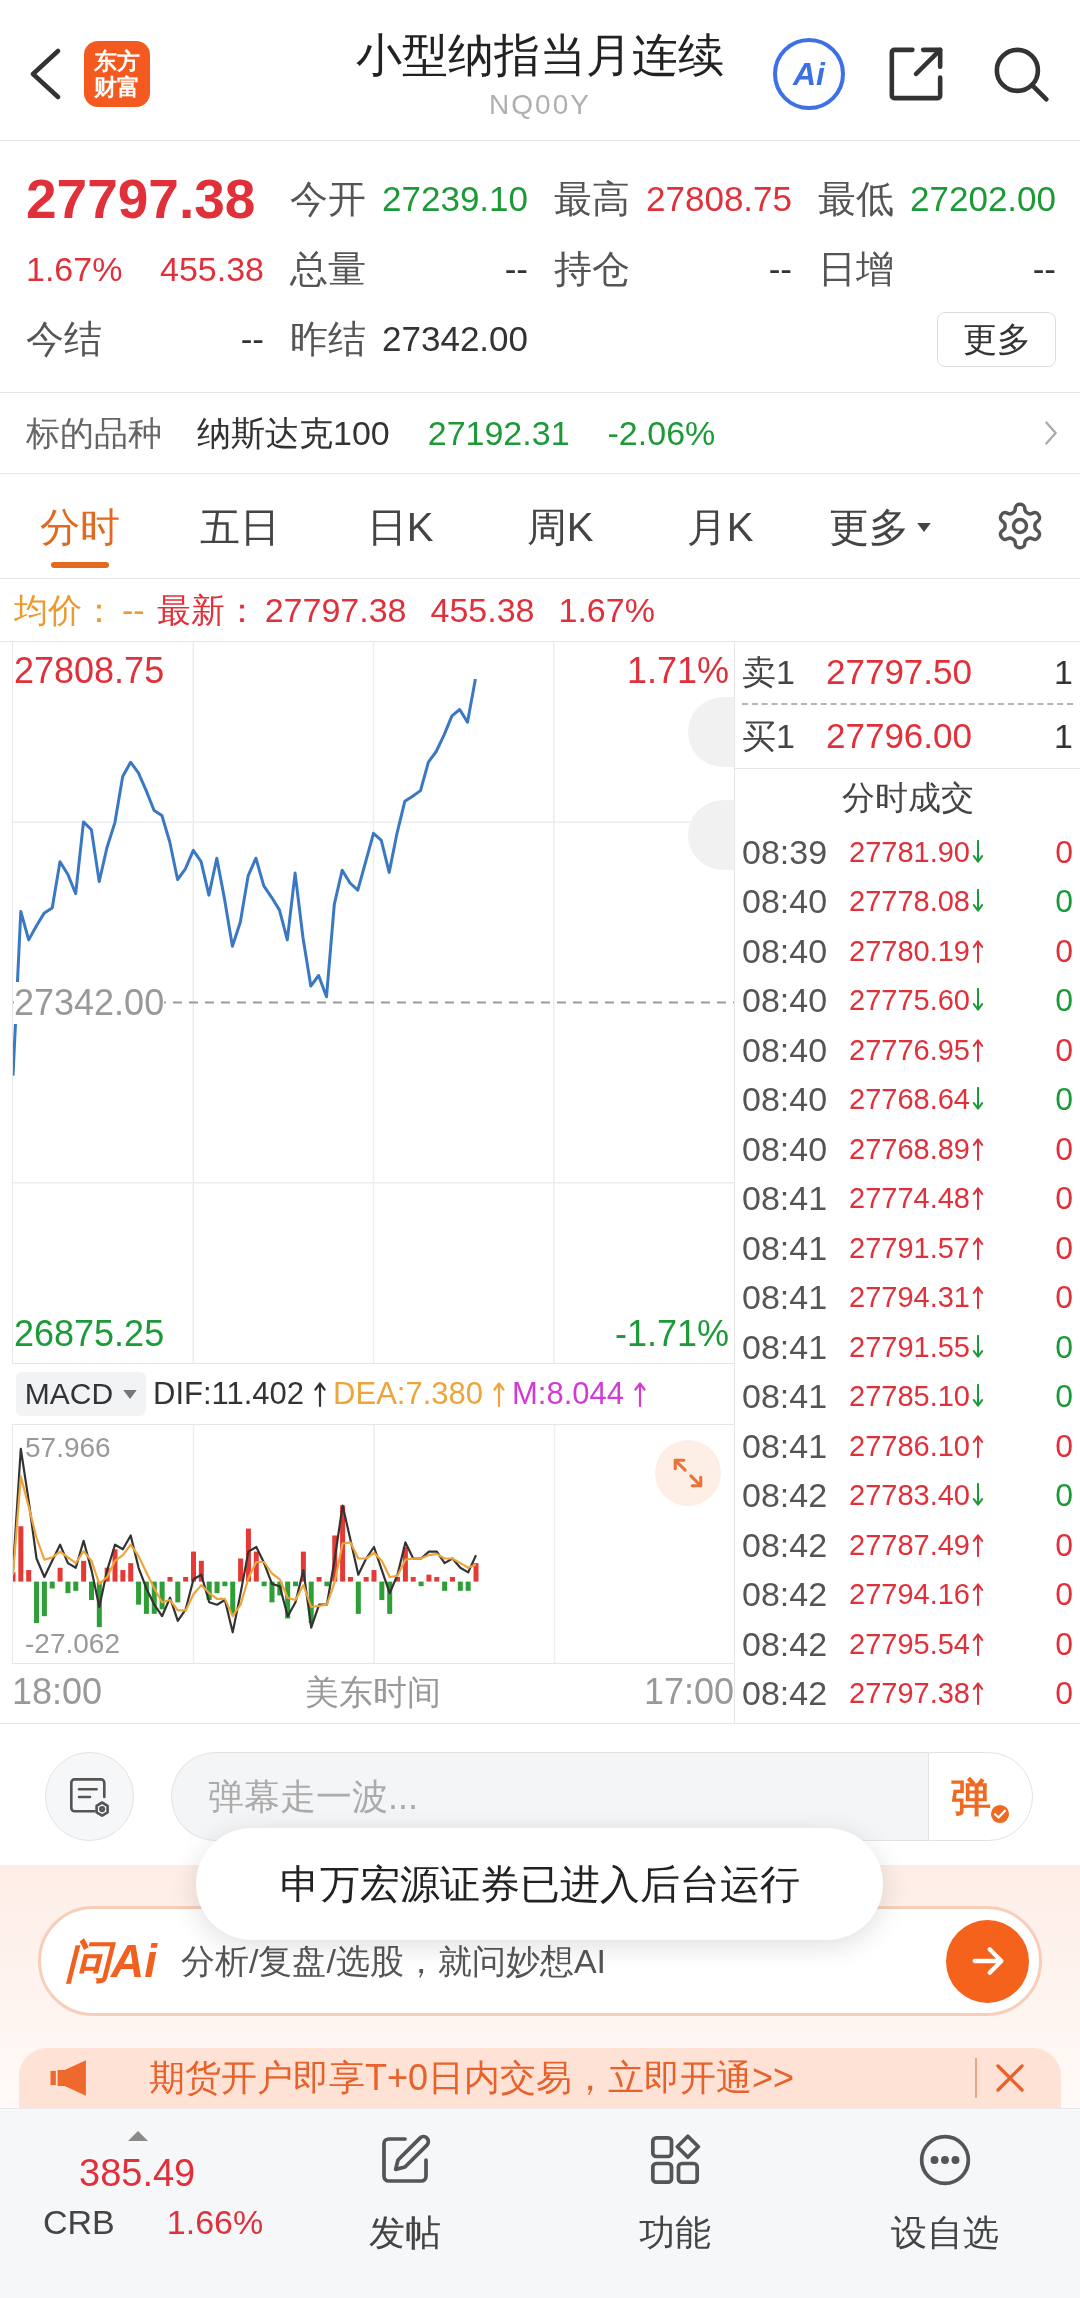 This screenshot has width=1080, height=2298. I want to click on indicator-value: M:8.044, so click(568, 1394).